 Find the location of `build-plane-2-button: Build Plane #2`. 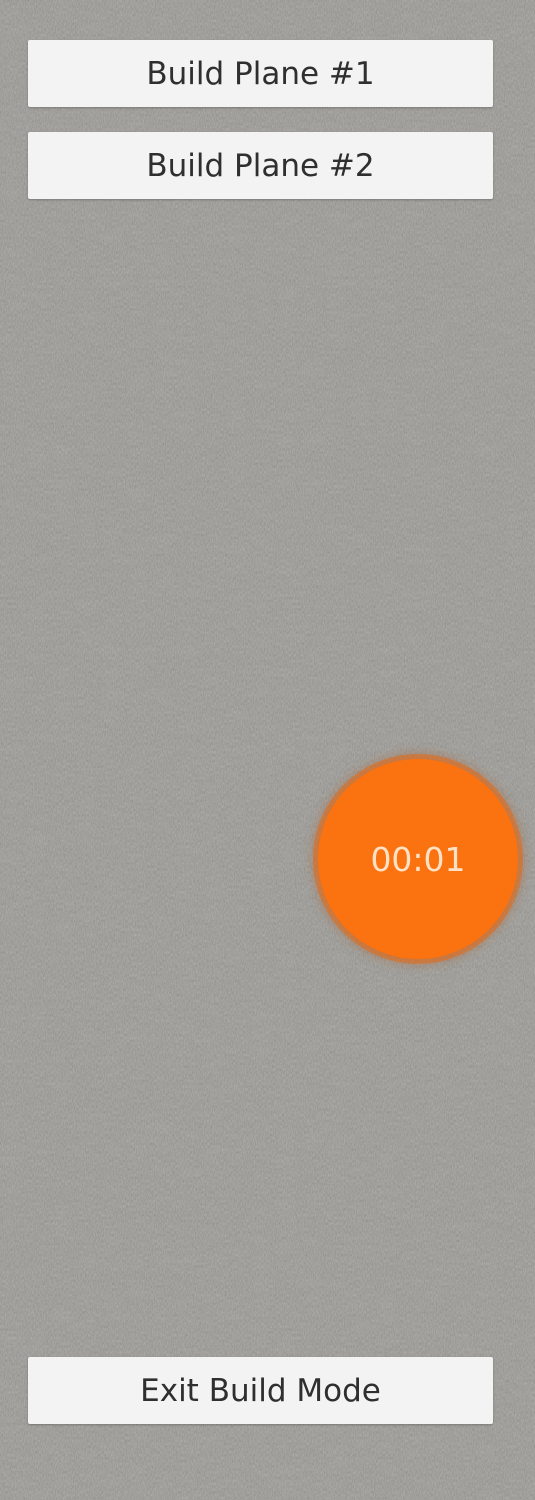

build-plane-2-button: Build Plane #2 is located at coordinates (260, 165).